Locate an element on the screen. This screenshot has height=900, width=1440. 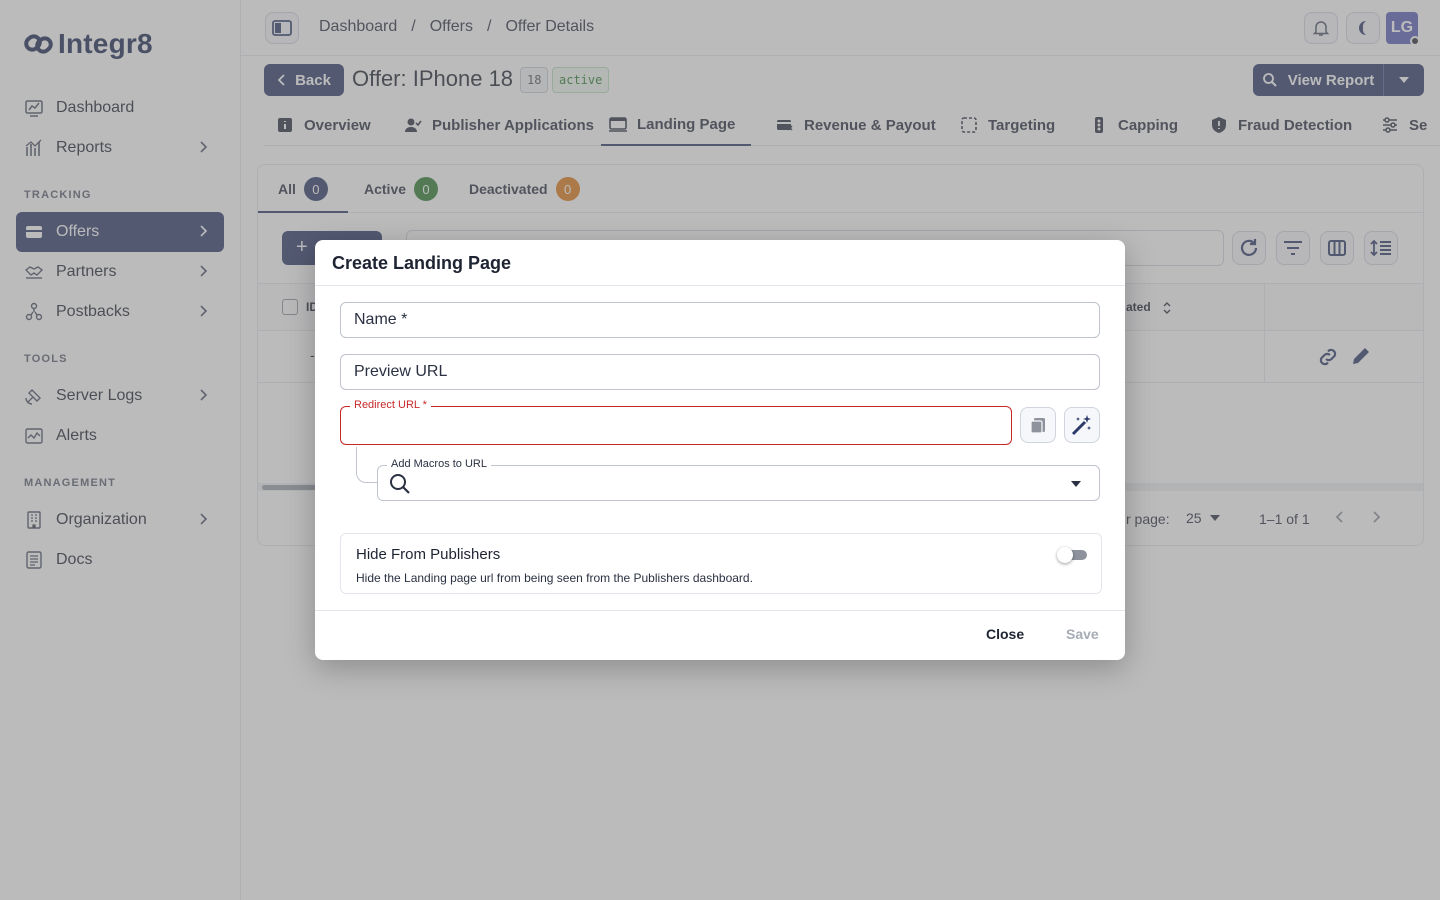
add-macros-select: Add Macros to URL is located at coordinates (738, 479).